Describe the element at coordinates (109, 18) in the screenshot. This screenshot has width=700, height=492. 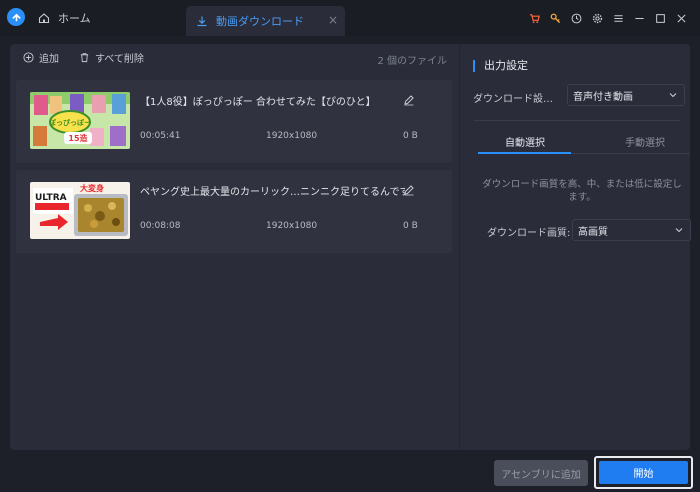
I see `tab-home: ホーム` at that location.